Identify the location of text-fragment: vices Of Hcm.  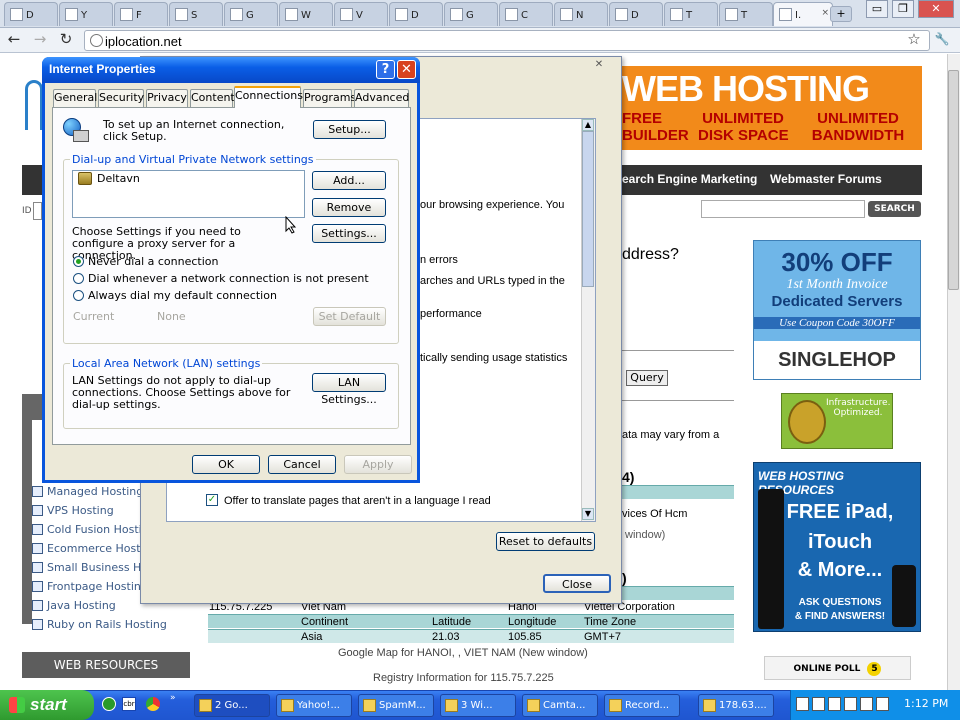
(655, 514).